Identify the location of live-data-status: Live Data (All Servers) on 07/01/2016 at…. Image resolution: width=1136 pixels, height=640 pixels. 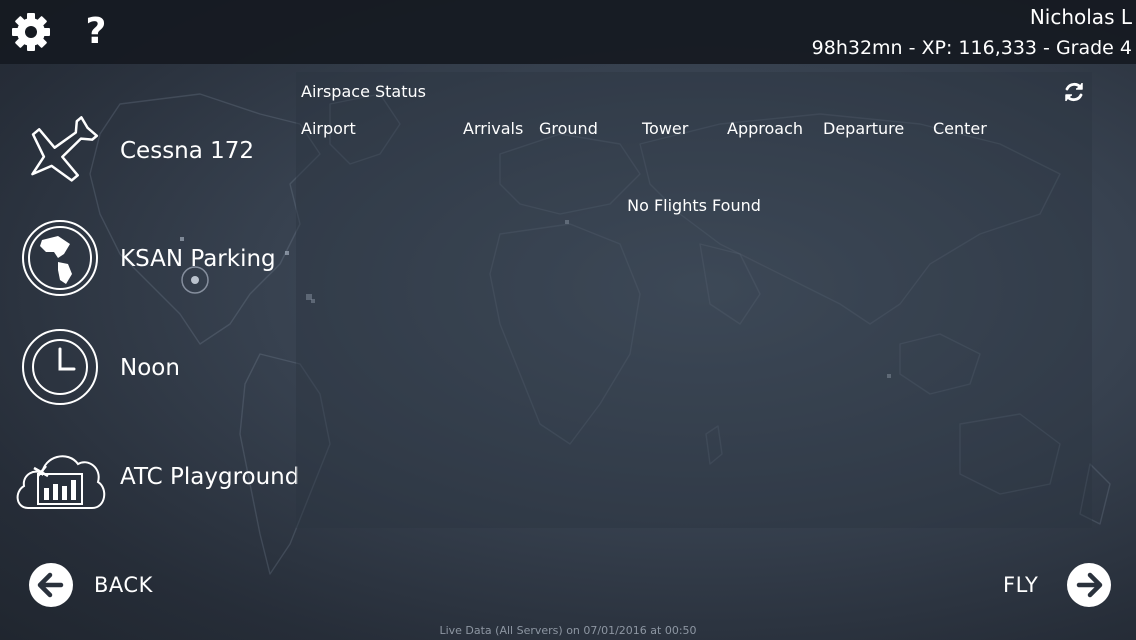
(568, 630).